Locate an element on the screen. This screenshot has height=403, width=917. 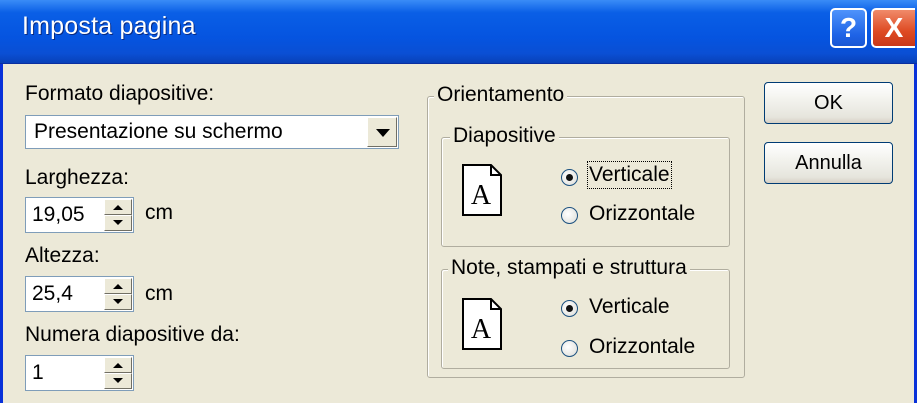
height-unit: cm is located at coordinates (159, 293).